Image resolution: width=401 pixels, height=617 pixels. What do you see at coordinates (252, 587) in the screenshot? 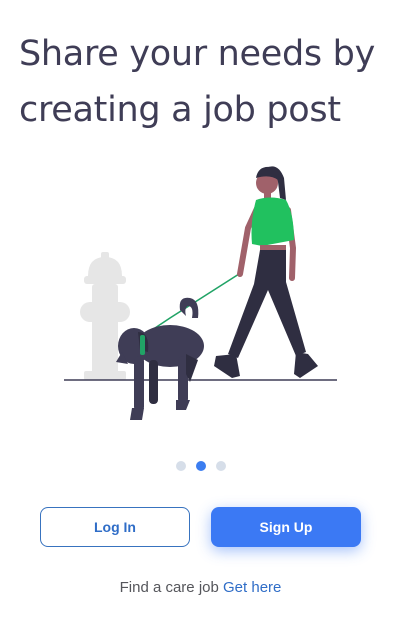
I see `get-here-link: Get here` at bounding box center [252, 587].